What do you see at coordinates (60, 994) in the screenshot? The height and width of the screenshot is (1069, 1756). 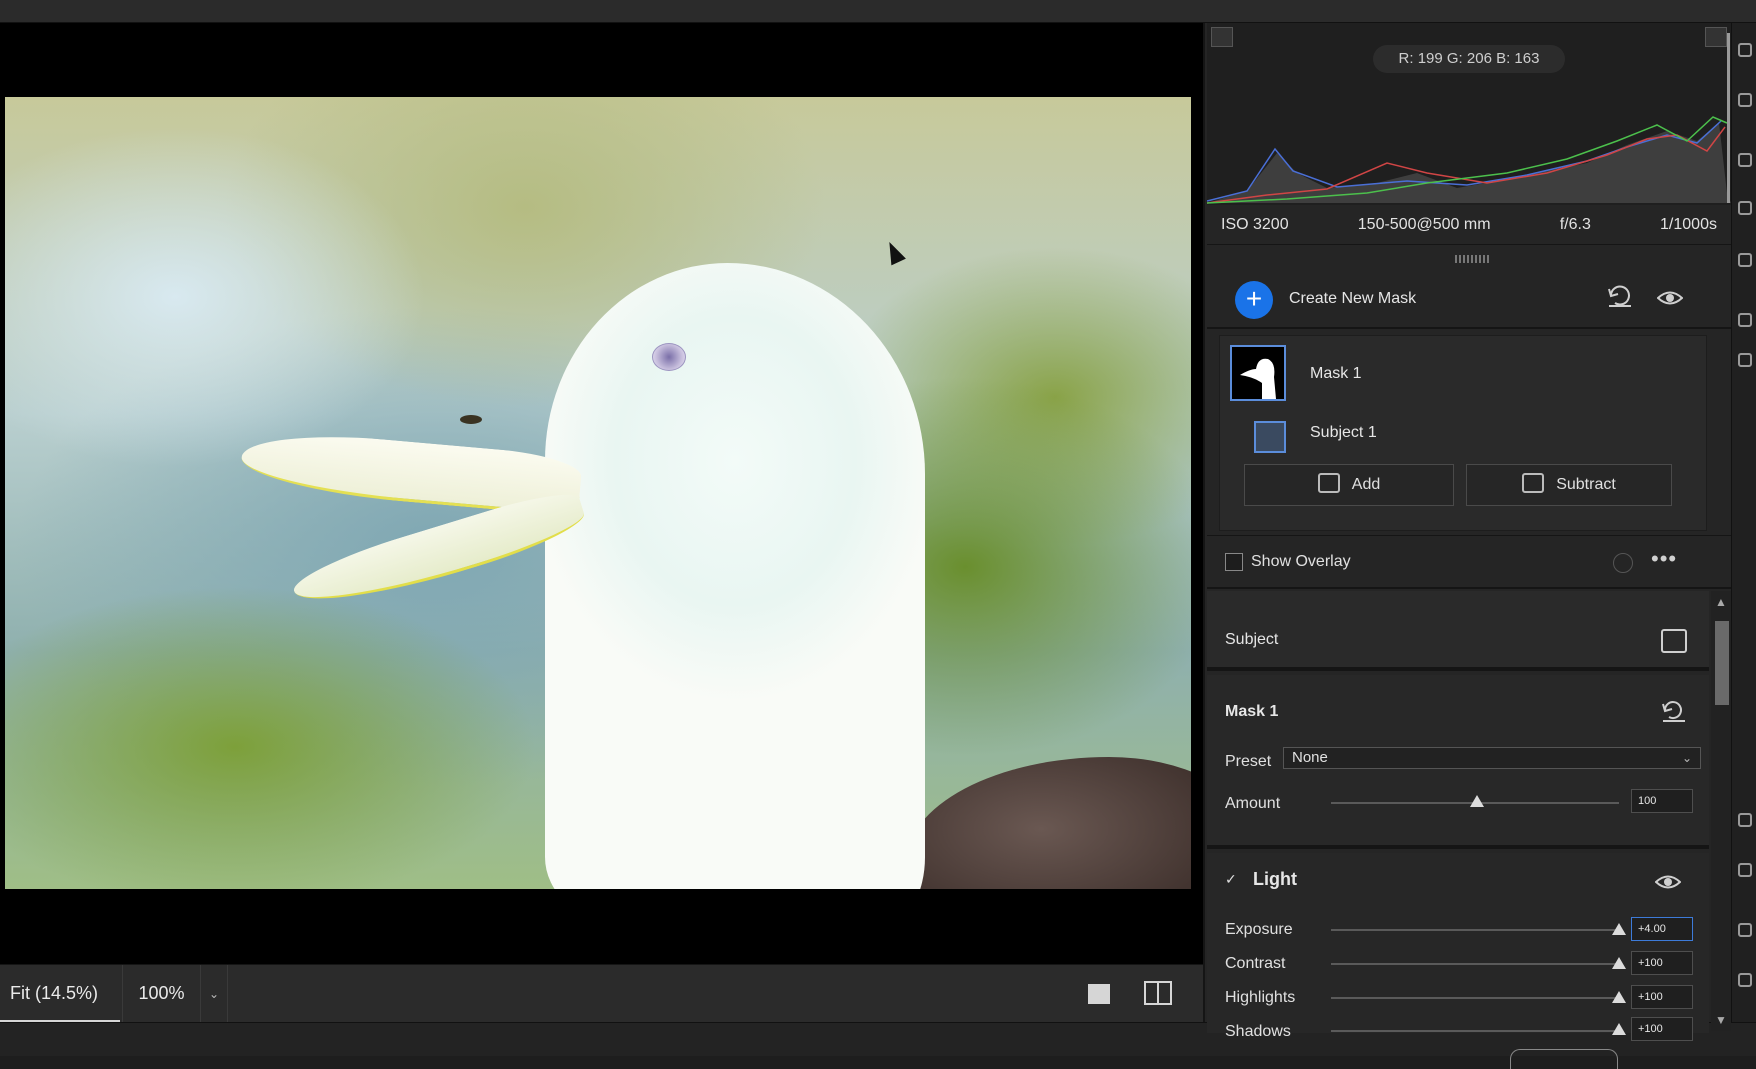 I see `zoom-fit-button: Fit (14.5%)` at bounding box center [60, 994].